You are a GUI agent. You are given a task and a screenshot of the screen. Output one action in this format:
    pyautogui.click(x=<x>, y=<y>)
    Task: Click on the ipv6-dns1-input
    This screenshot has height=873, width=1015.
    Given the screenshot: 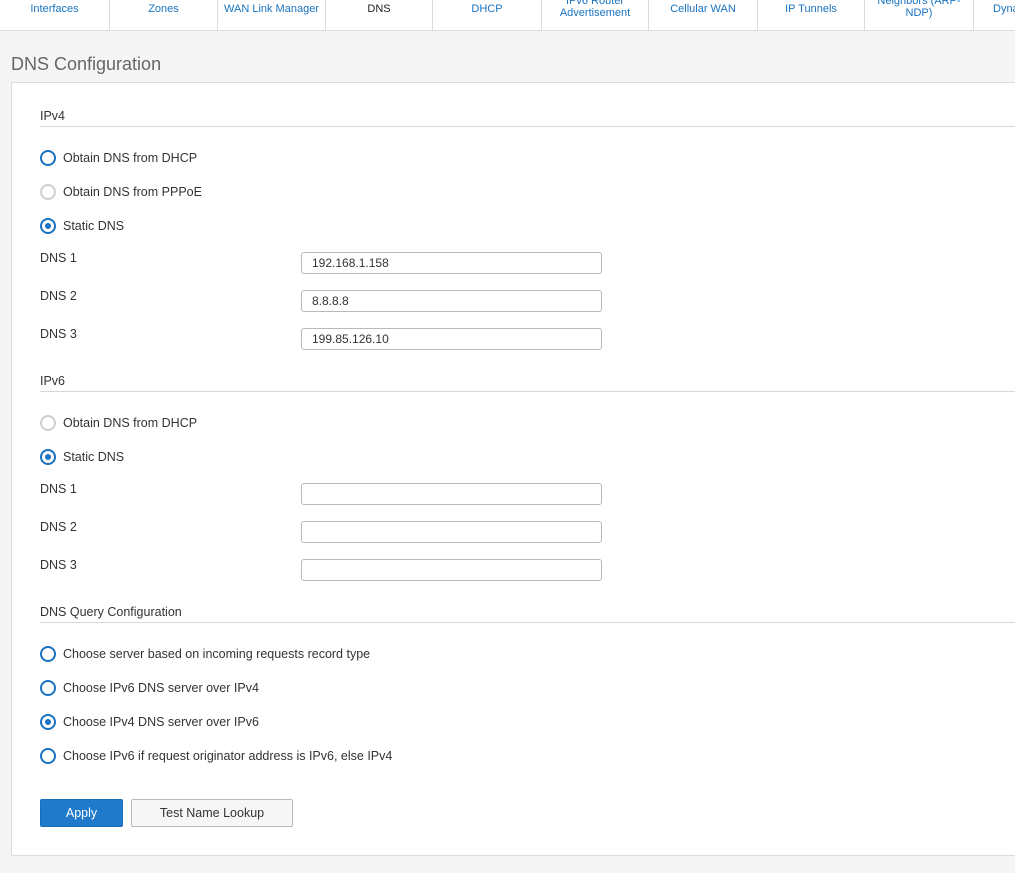 What is the action you would take?
    pyautogui.click(x=451, y=494)
    